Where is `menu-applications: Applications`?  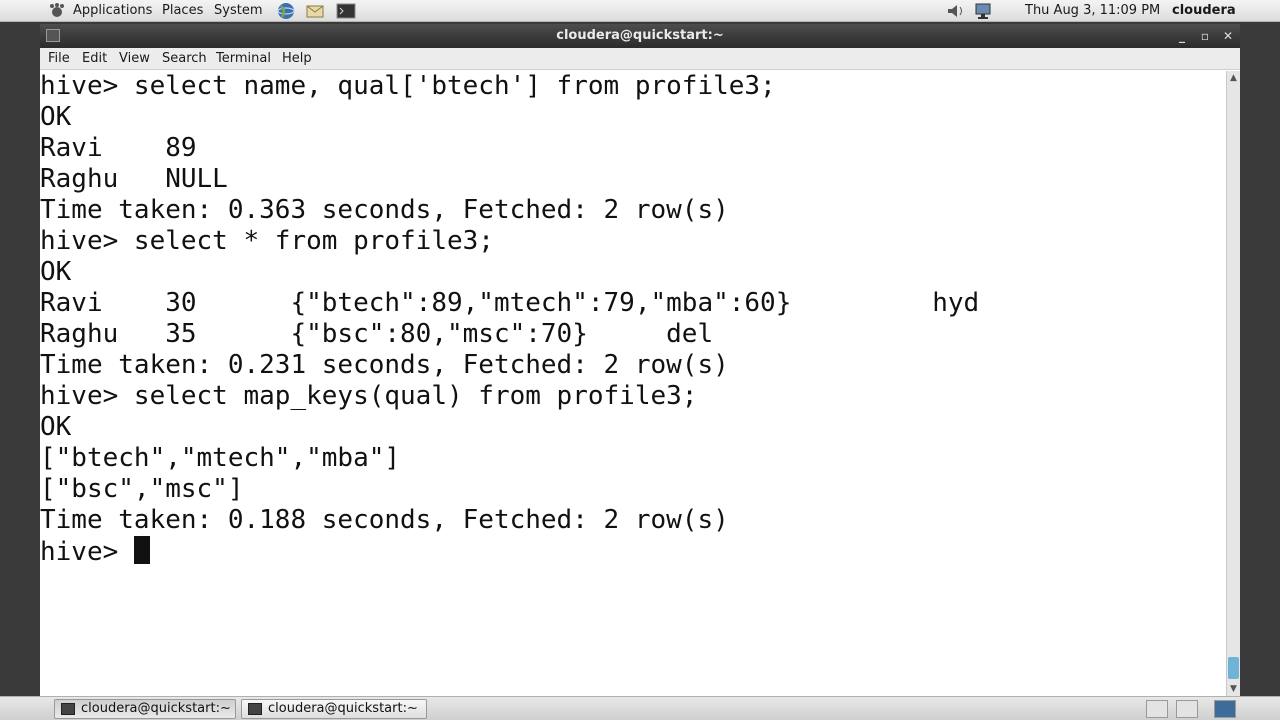 menu-applications: Applications is located at coordinates (112, 10).